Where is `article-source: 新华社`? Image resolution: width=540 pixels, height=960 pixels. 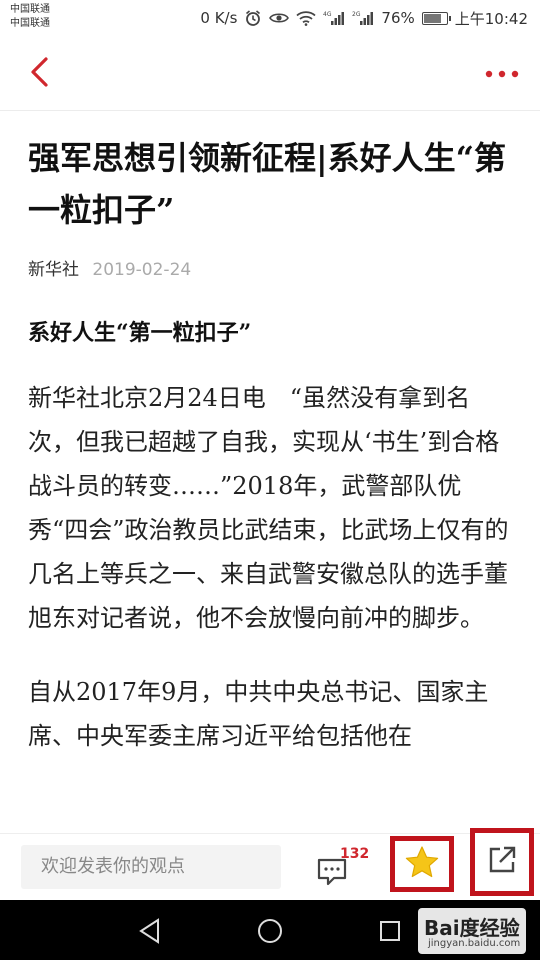
article-source: 新华社 is located at coordinates (53, 270).